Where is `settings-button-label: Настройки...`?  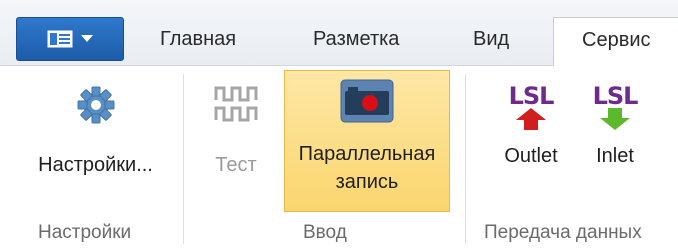
settings-button-label: Настройки... is located at coordinates (95, 165).